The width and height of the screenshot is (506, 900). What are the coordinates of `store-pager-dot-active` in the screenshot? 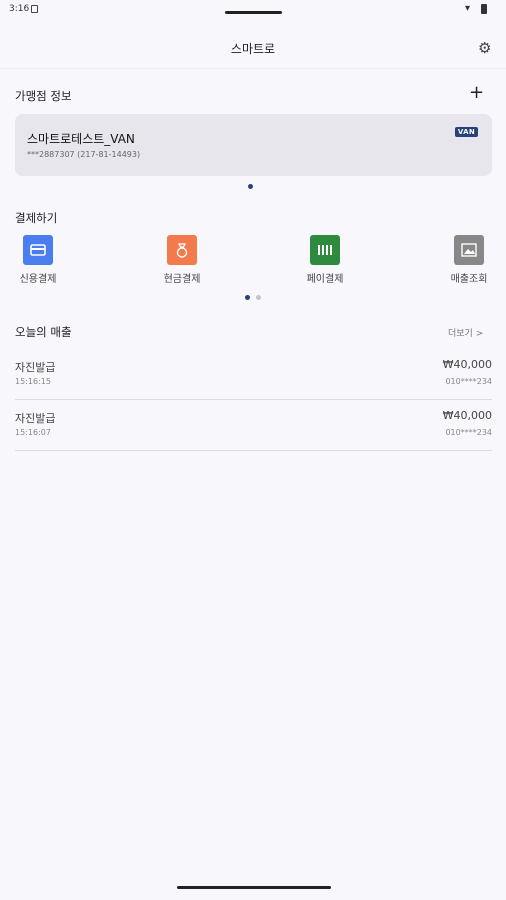 It's located at (250, 186).